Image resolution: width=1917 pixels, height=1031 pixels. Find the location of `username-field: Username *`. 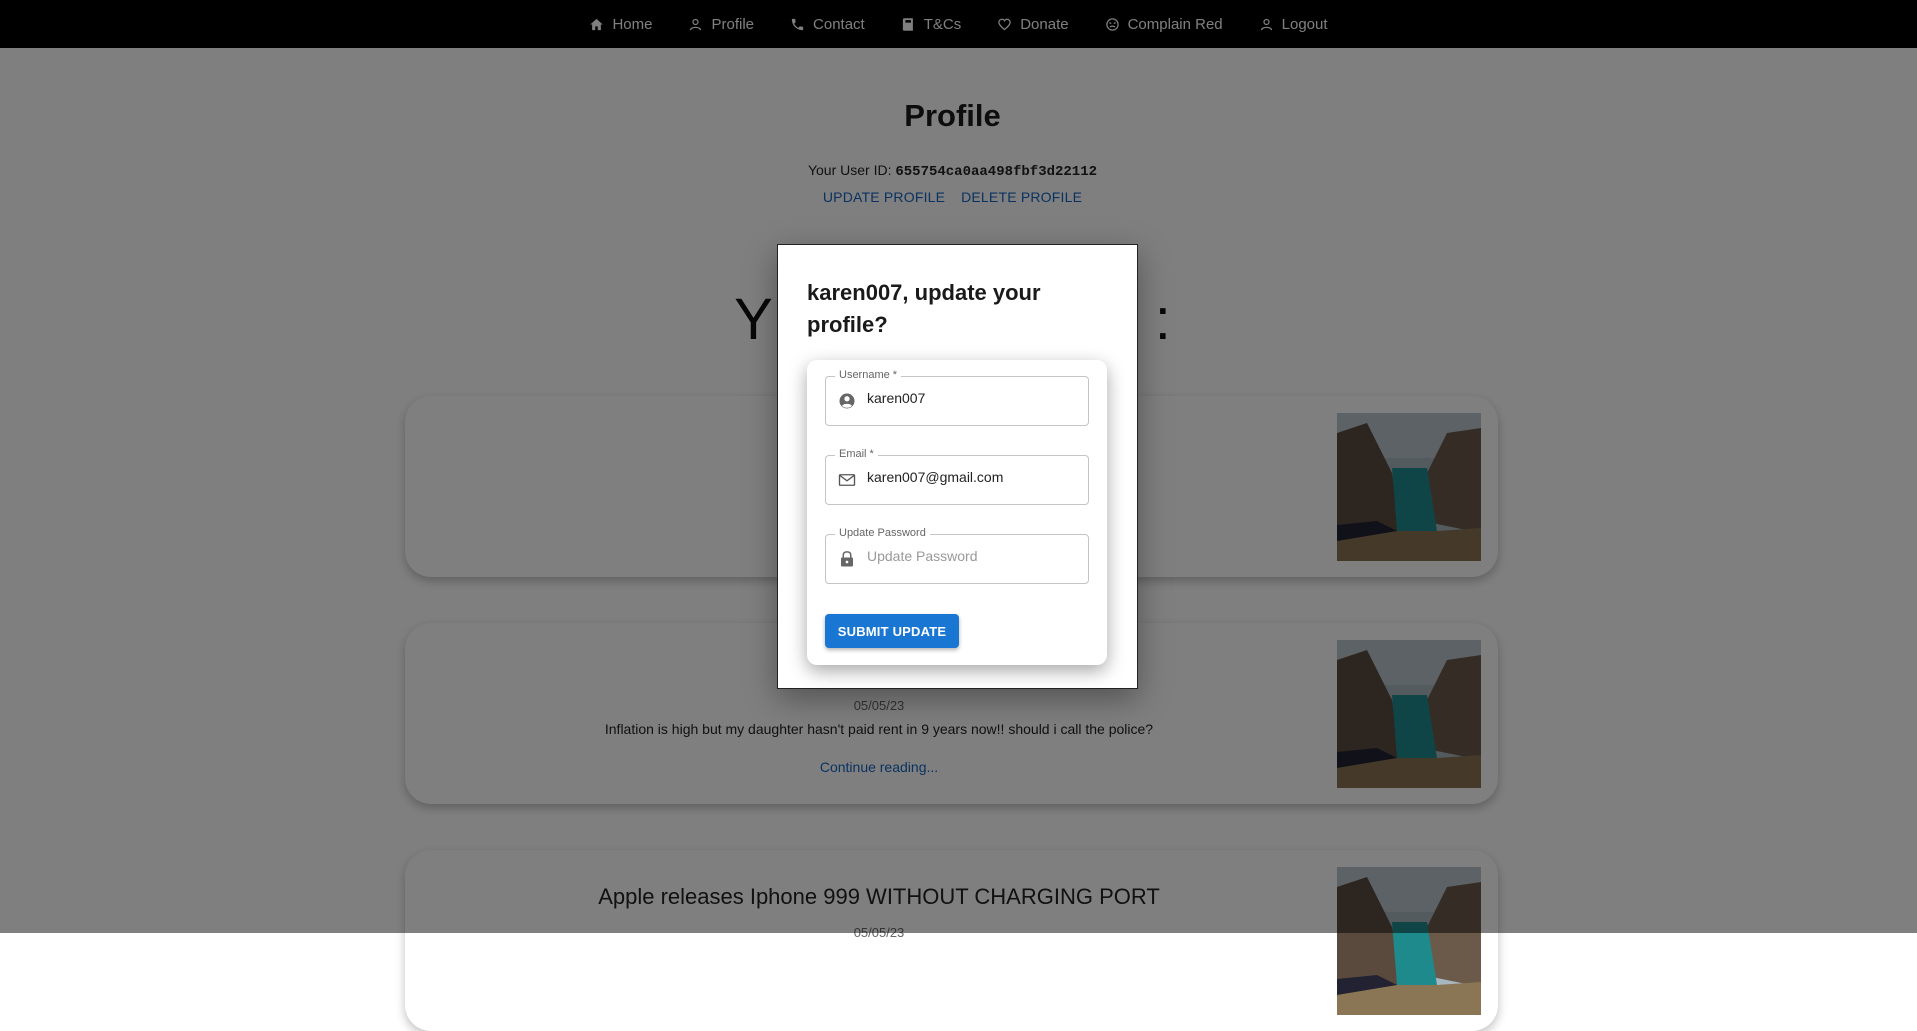

username-field: Username * is located at coordinates (957, 397).